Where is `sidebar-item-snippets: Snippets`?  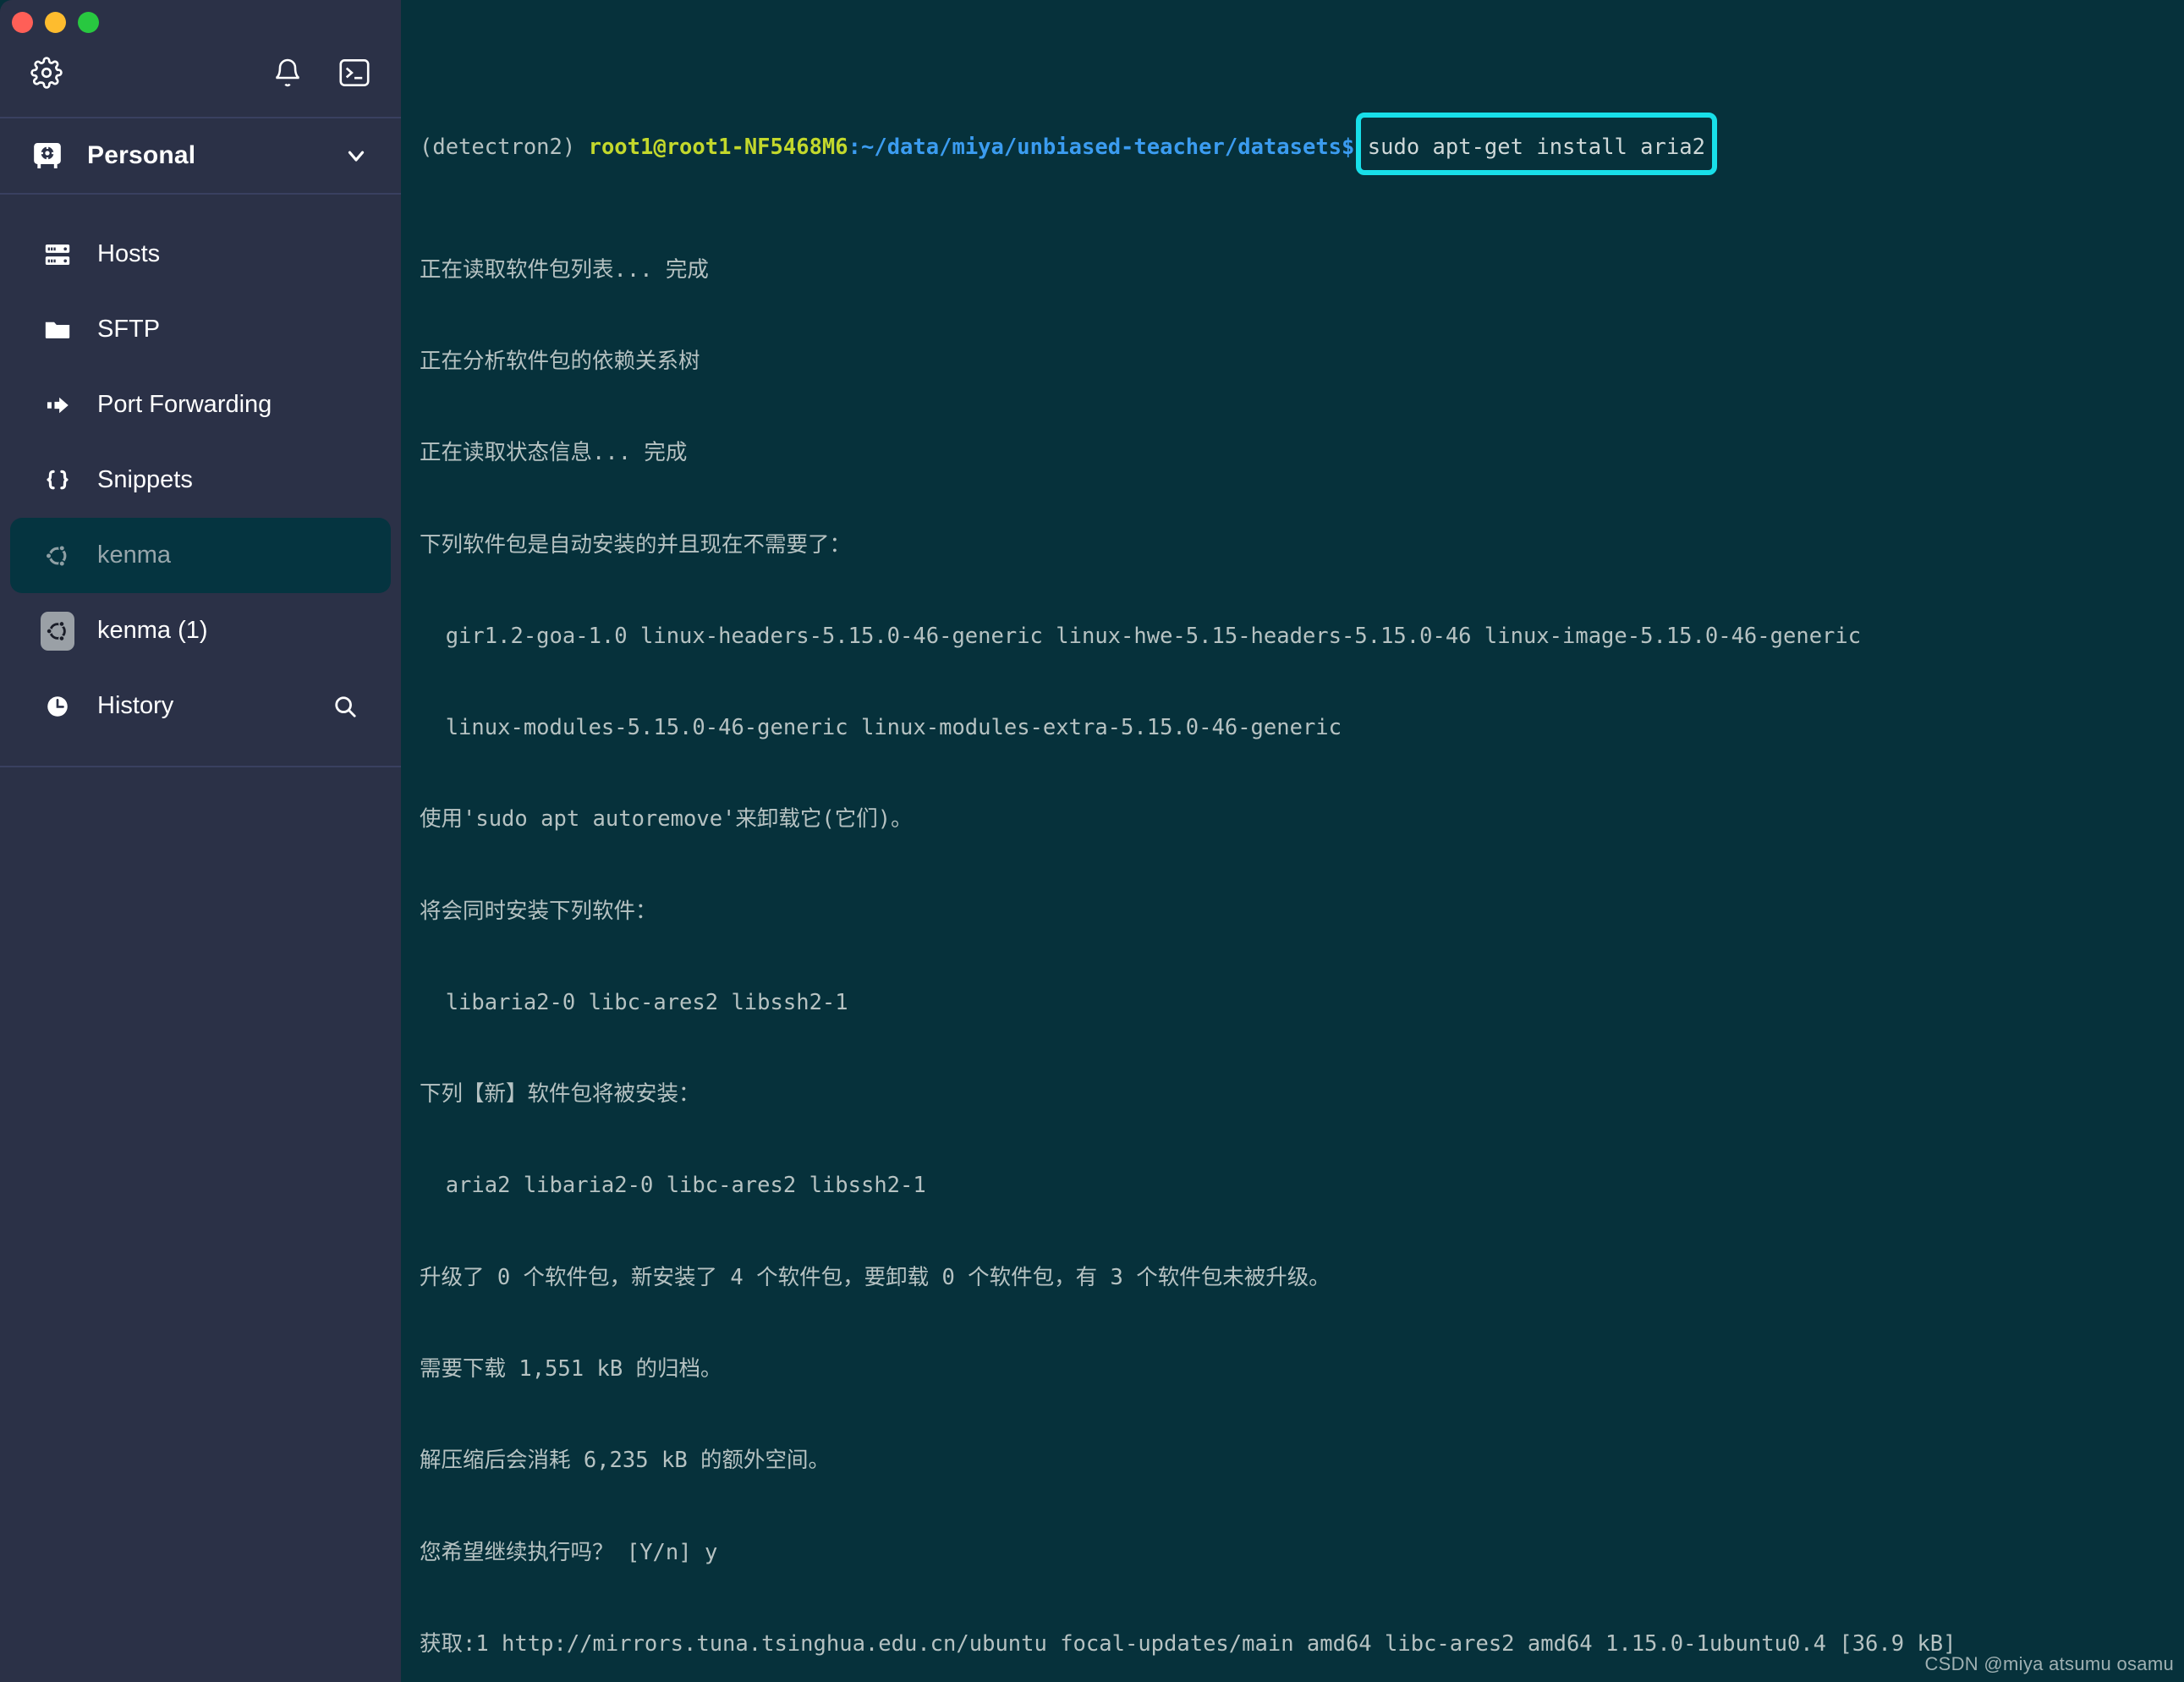
sidebar-item-snippets: Snippets is located at coordinates (201, 480).